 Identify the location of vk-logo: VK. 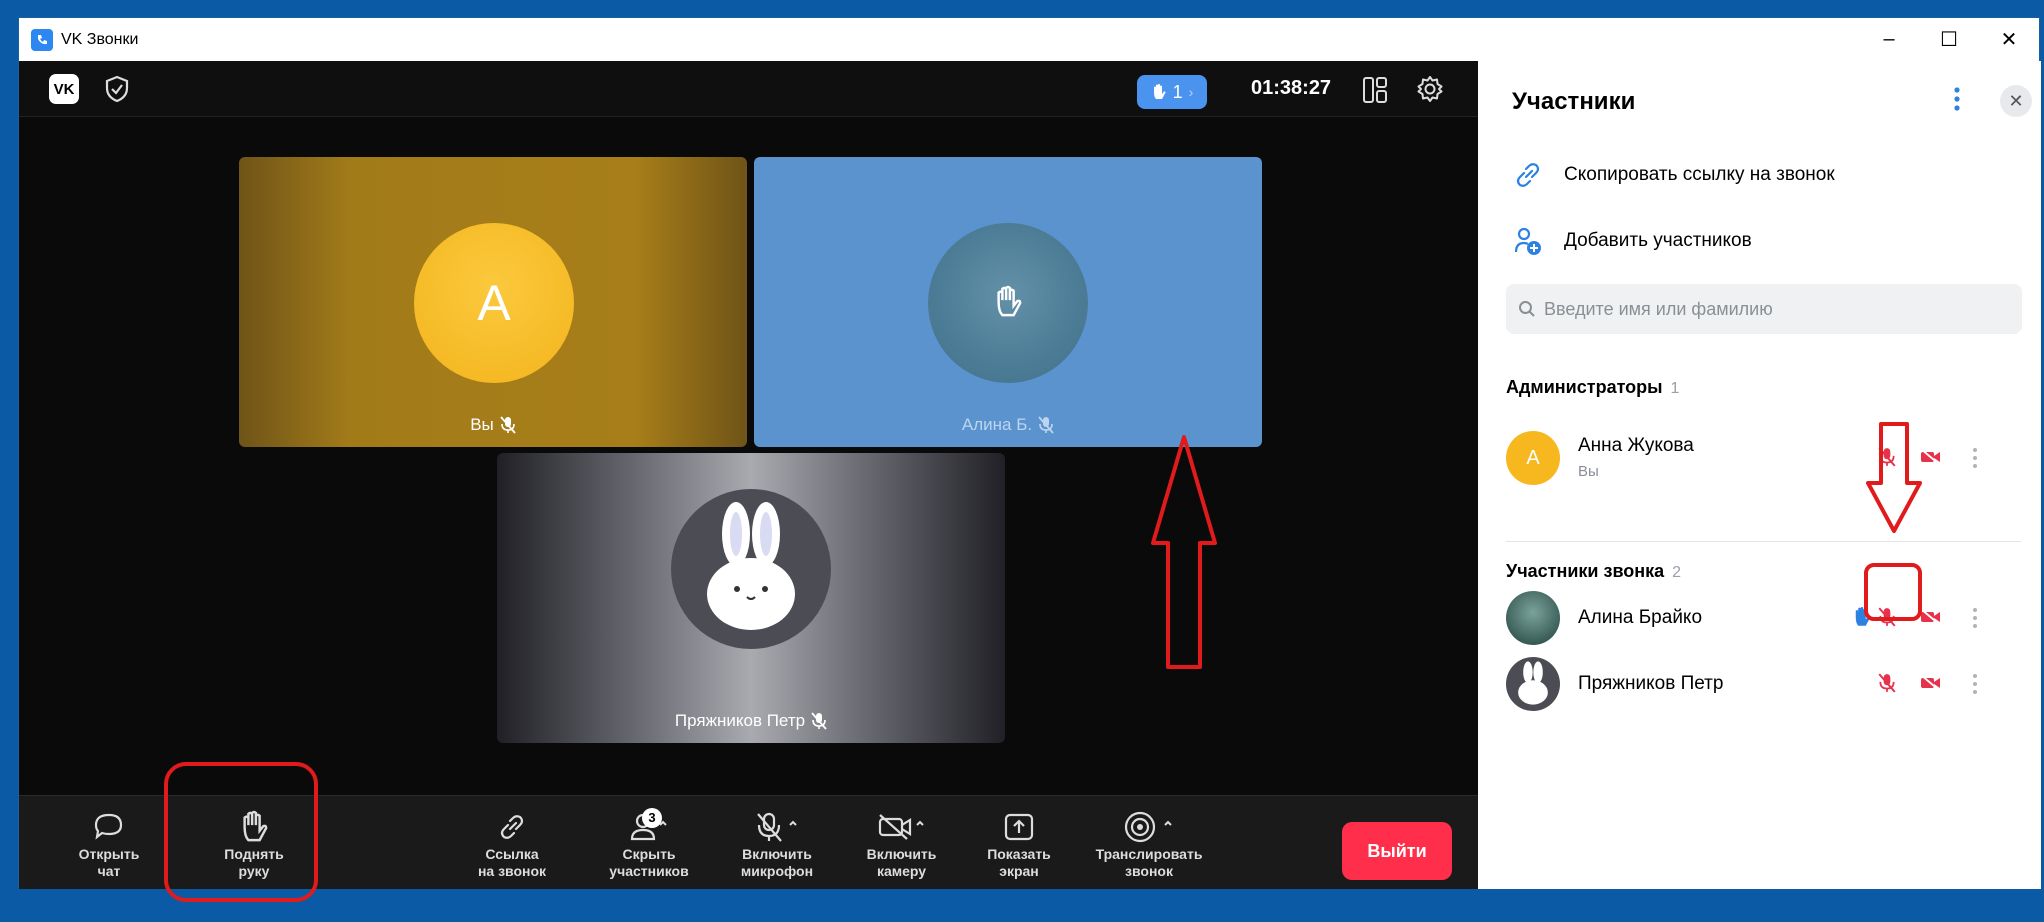
(64, 89).